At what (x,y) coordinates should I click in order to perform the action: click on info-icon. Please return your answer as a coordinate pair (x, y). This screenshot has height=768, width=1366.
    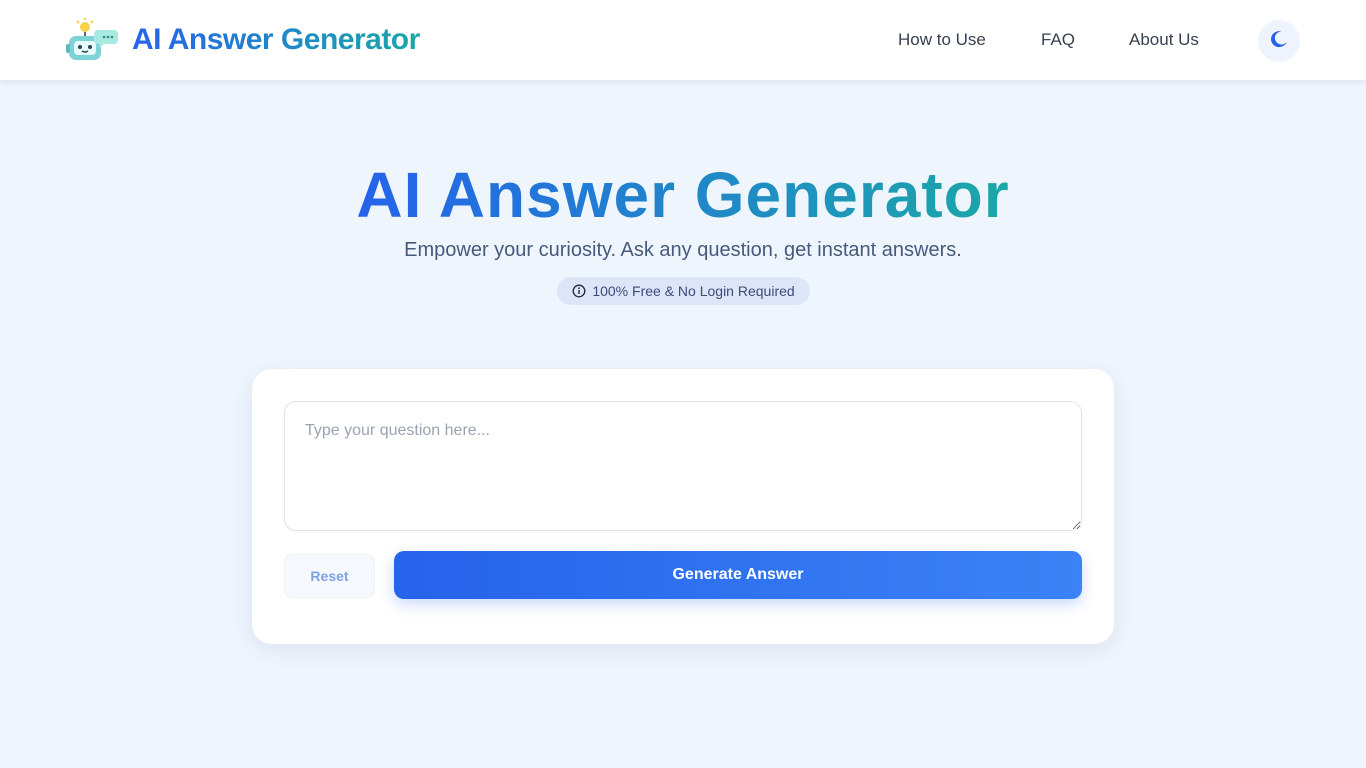
    Looking at the image, I should click on (579, 291).